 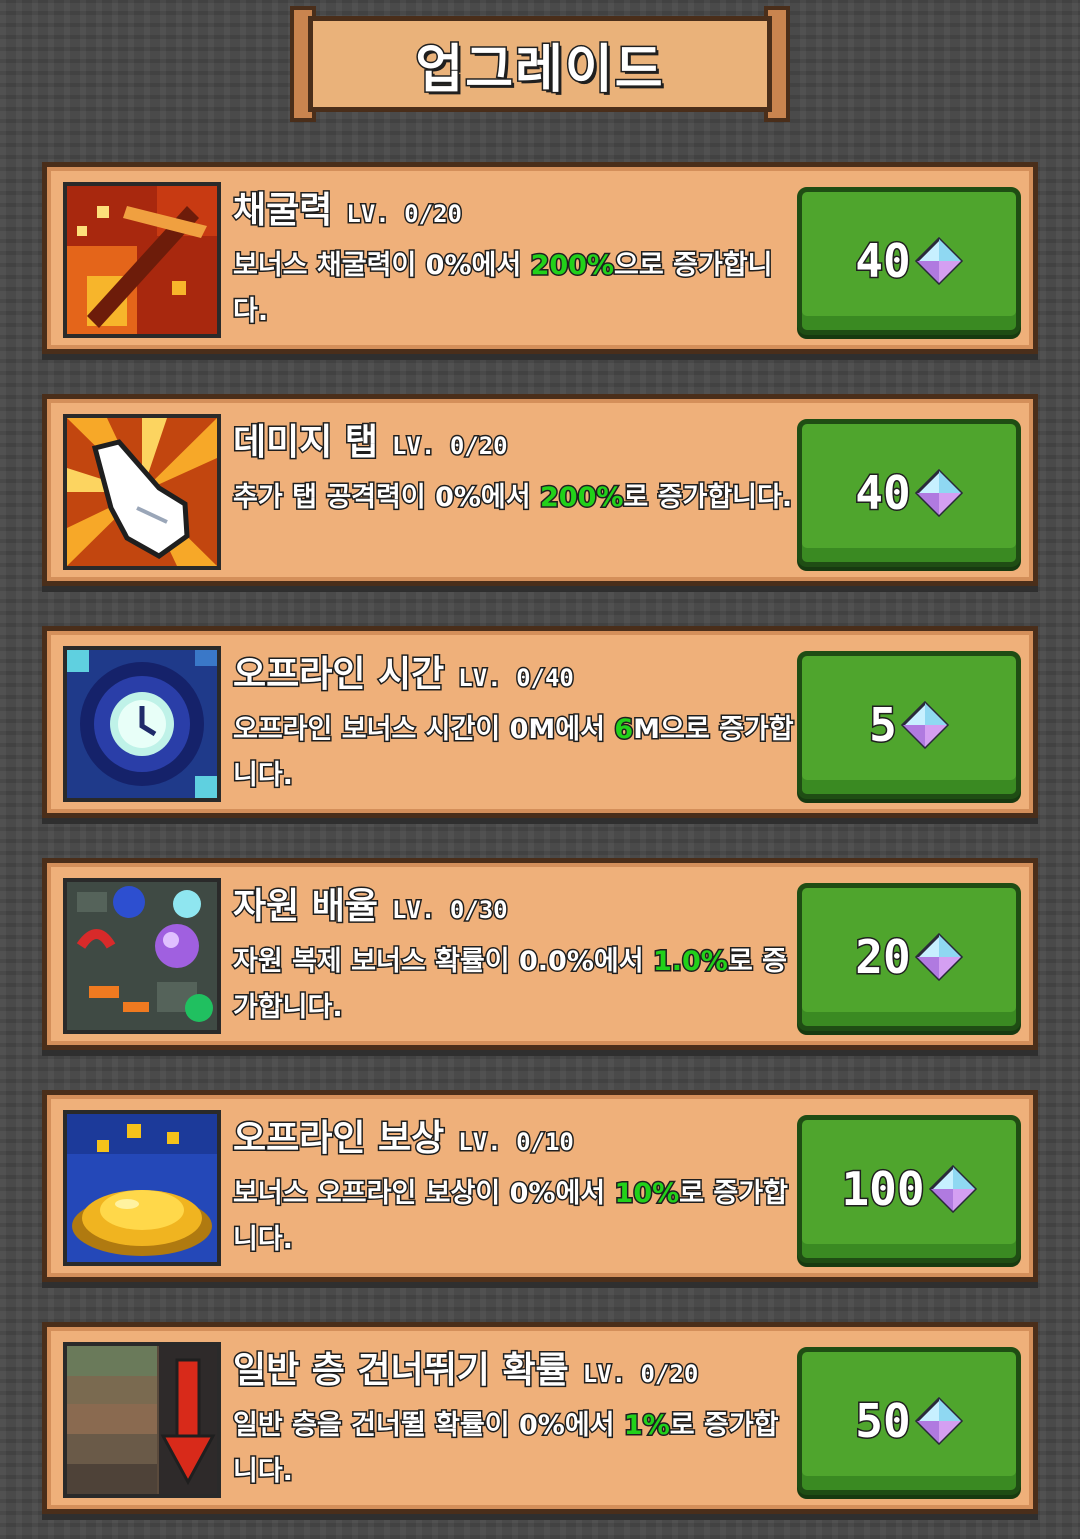 I want to click on page-title: 업그레이드, so click(x=539, y=69).